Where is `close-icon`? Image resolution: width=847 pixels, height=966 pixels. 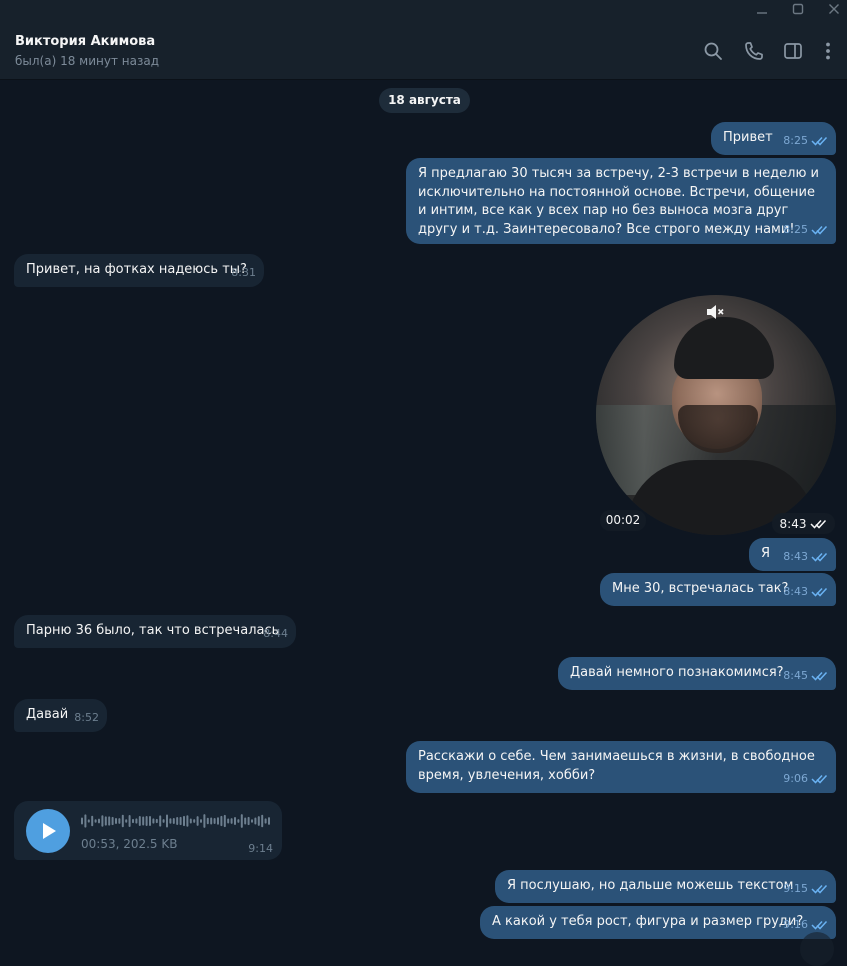 close-icon is located at coordinates (834, 12).